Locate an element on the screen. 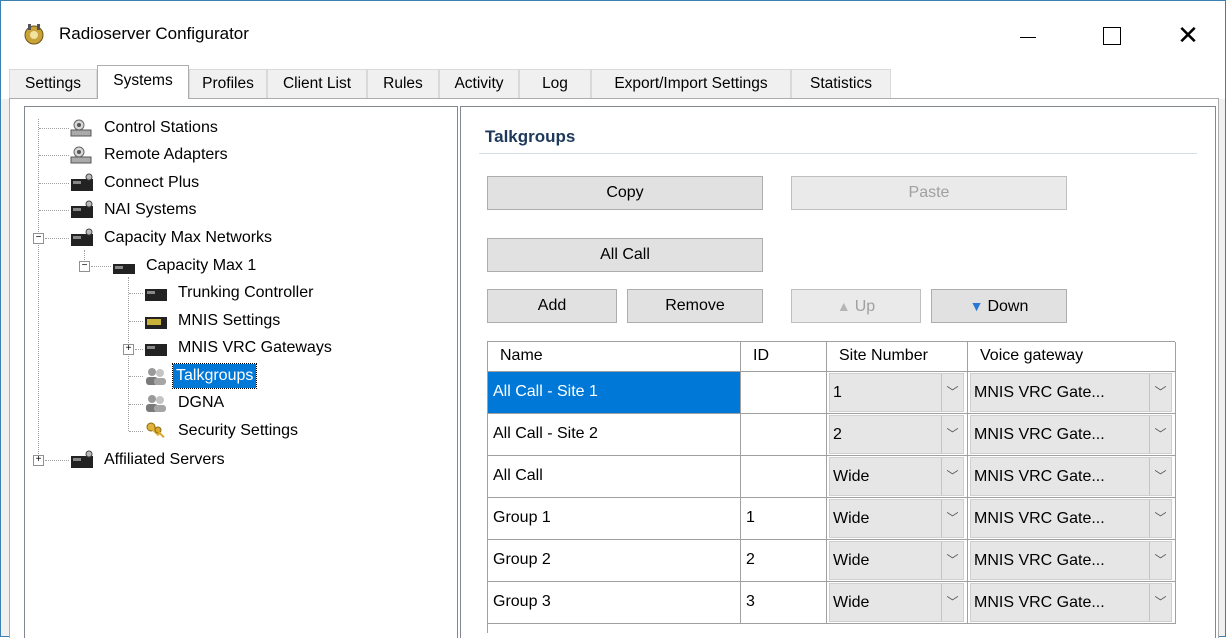  tab-export-import-settings: Export/Import Settings is located at coordinates (691, 84).